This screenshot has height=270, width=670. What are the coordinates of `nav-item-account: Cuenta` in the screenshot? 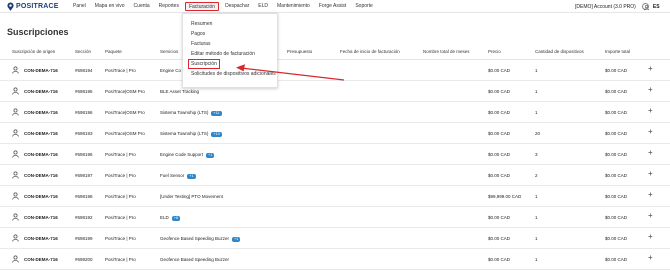 It's located at (142, 6).